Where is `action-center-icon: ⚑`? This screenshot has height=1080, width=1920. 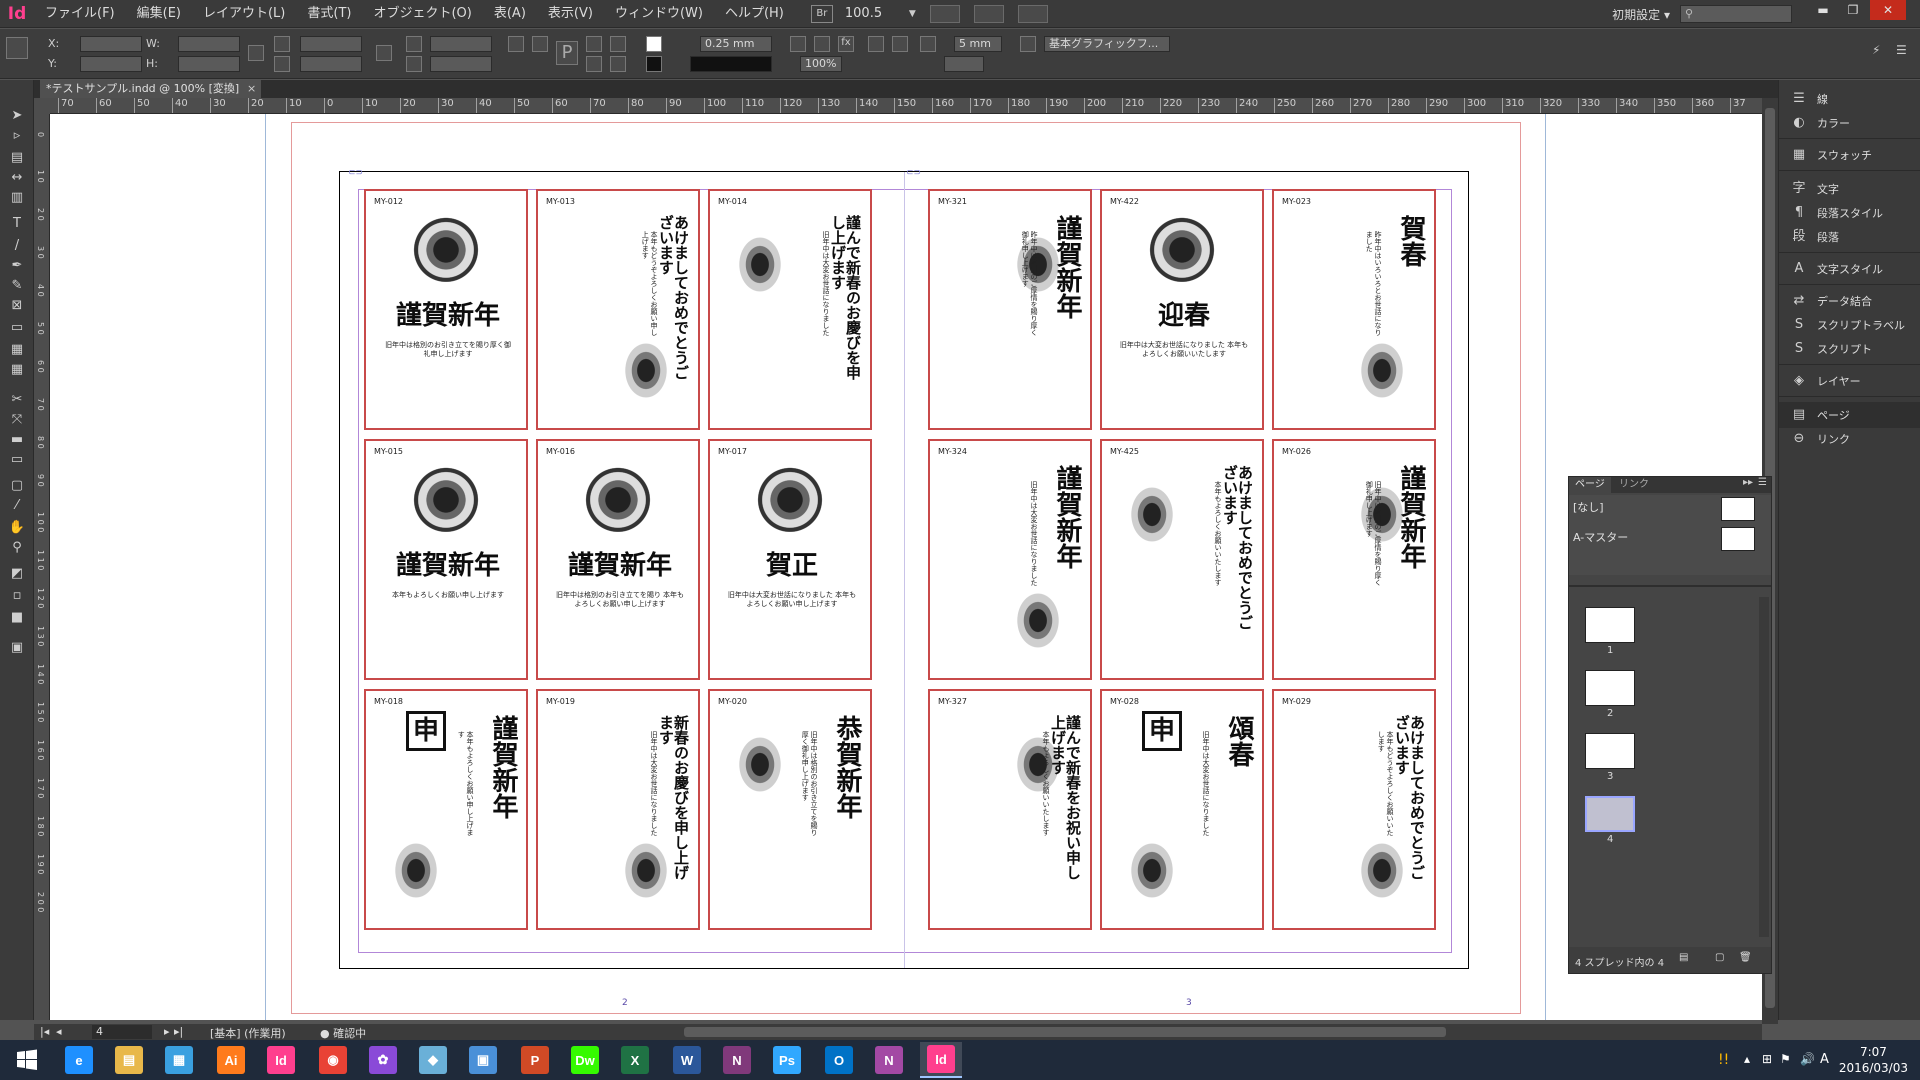 action-center-icon: ⚑ is located at coordinates (1785, 1059).